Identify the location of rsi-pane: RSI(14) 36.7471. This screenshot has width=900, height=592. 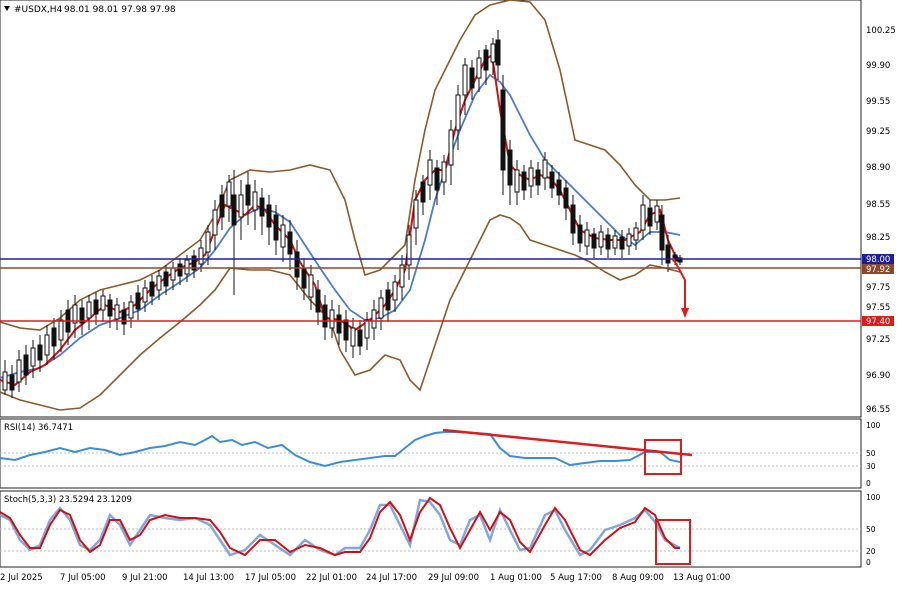
(431, 453).